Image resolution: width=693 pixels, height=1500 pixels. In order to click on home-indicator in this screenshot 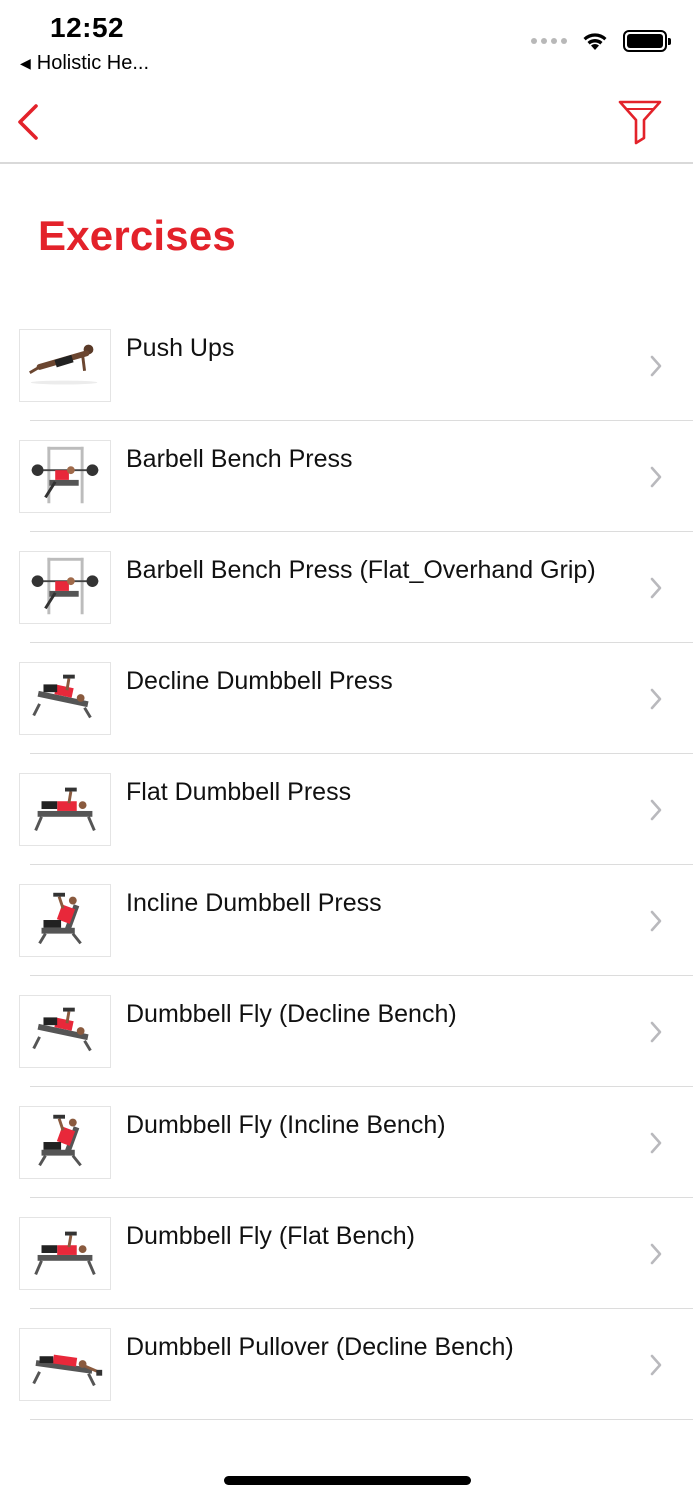, I will do `click(347, 1480)`.